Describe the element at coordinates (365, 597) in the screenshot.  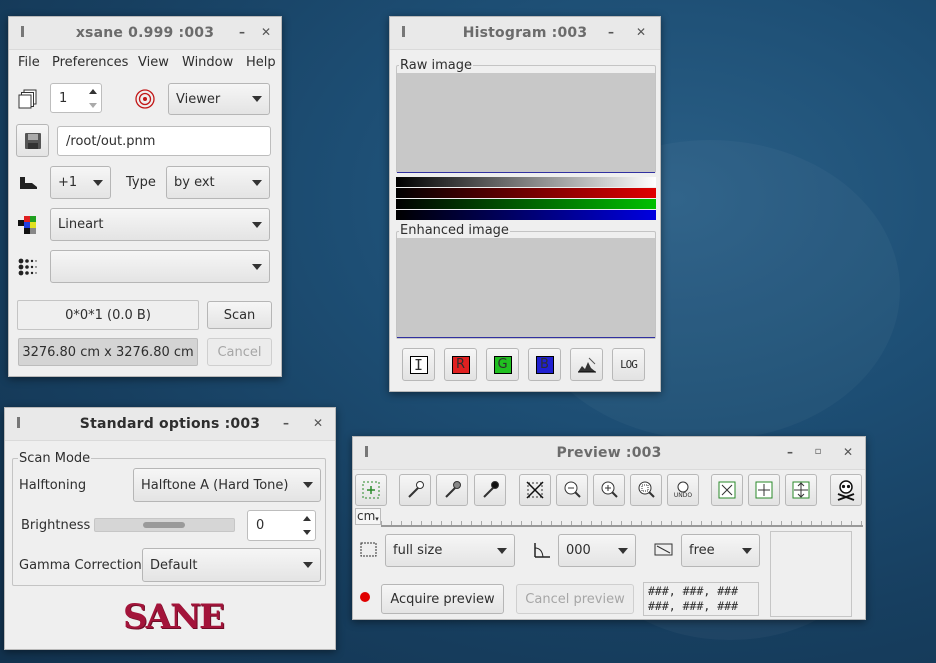
I see `preview-status-led` at that location.